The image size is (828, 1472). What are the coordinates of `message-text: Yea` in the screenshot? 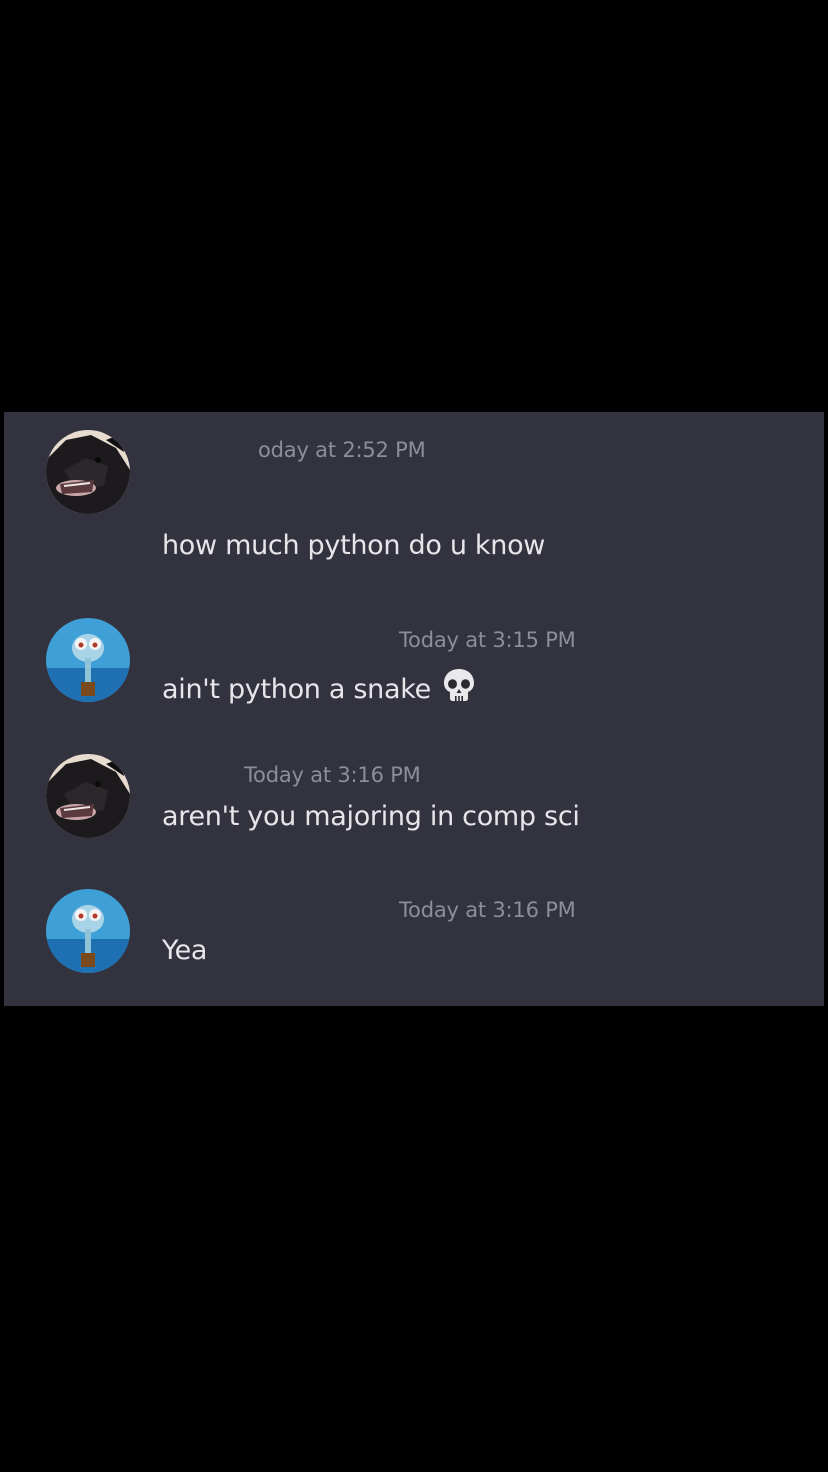 It's located at (185, 950).